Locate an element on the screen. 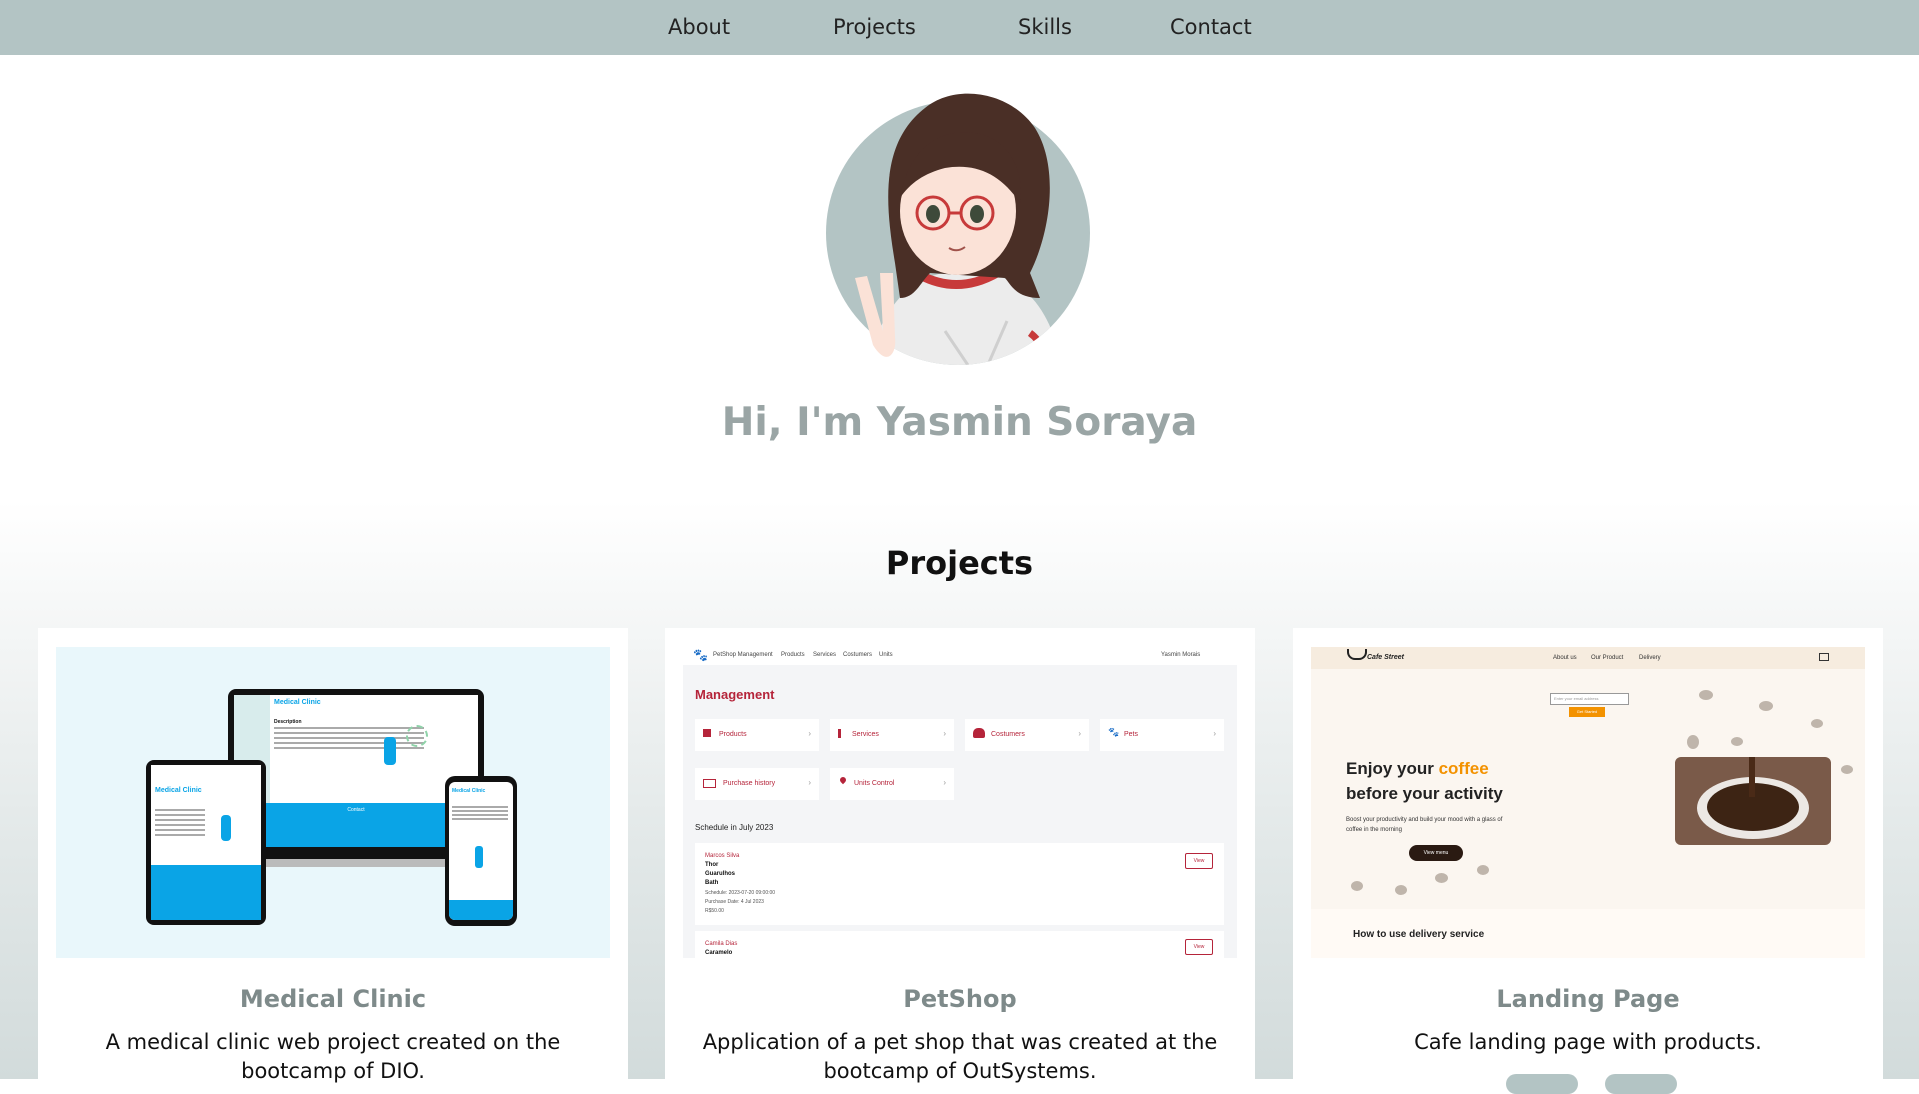 This screenshot has width=1919, height=1094. thumb-nav-item: Services is located at coordinates (825, 655).